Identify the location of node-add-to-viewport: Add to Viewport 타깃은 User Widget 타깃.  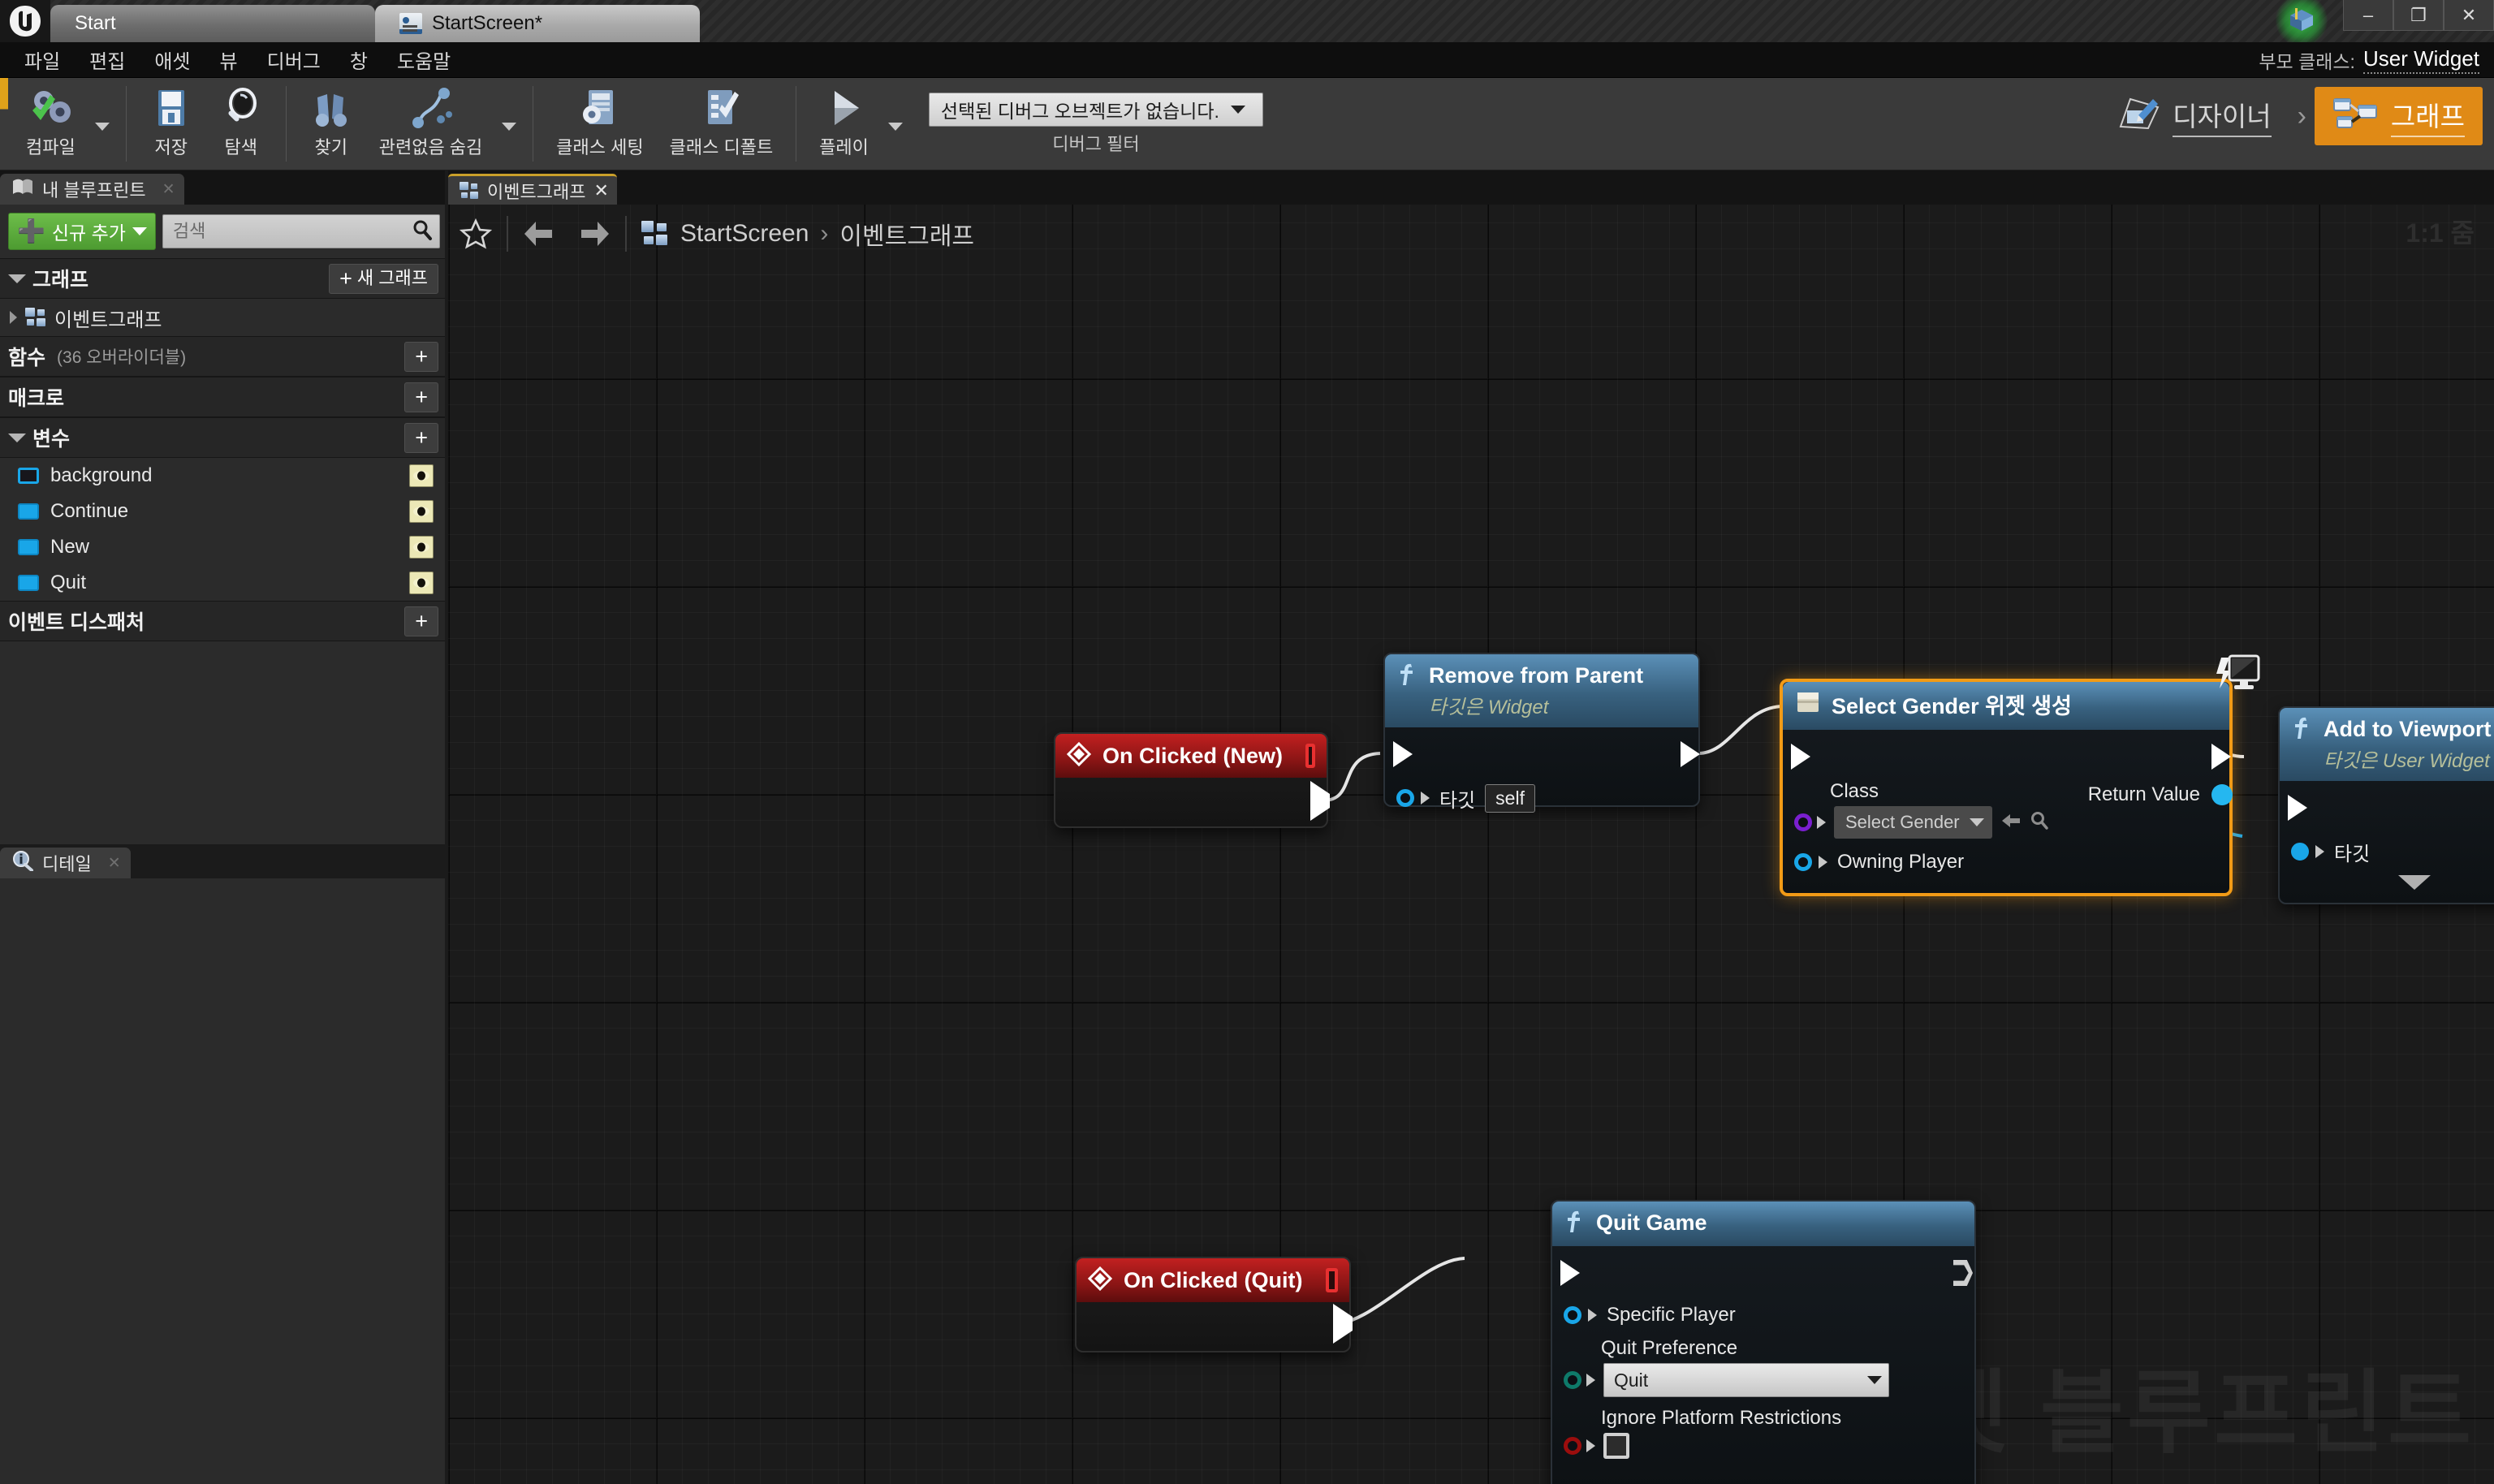
(2386, 805).